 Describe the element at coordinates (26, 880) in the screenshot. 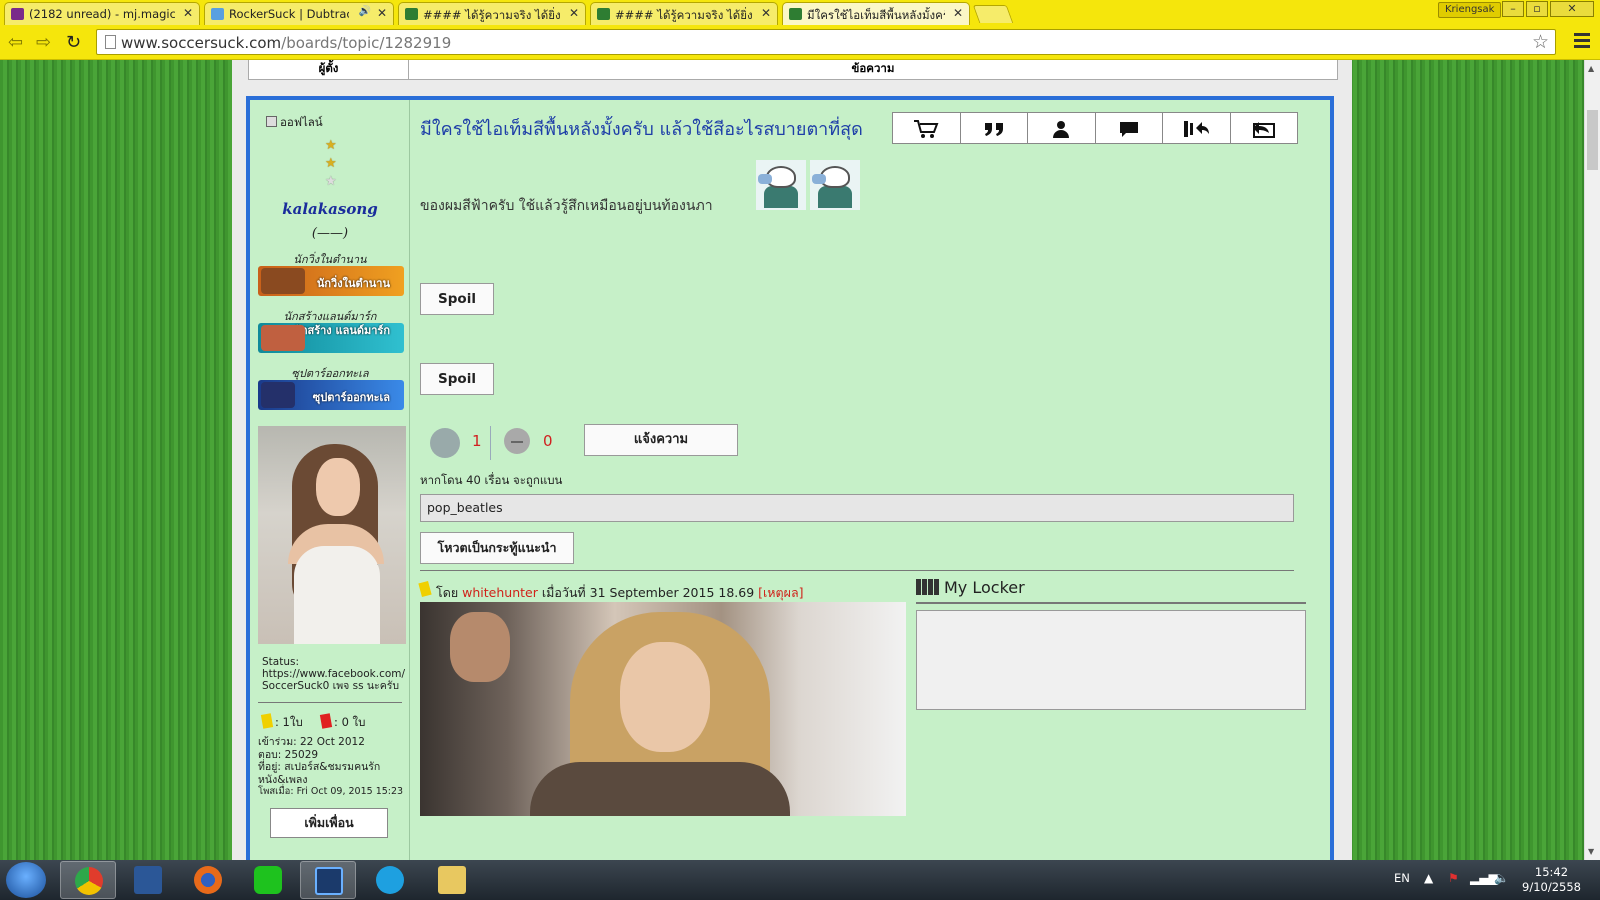

I see `start-button` at that location.